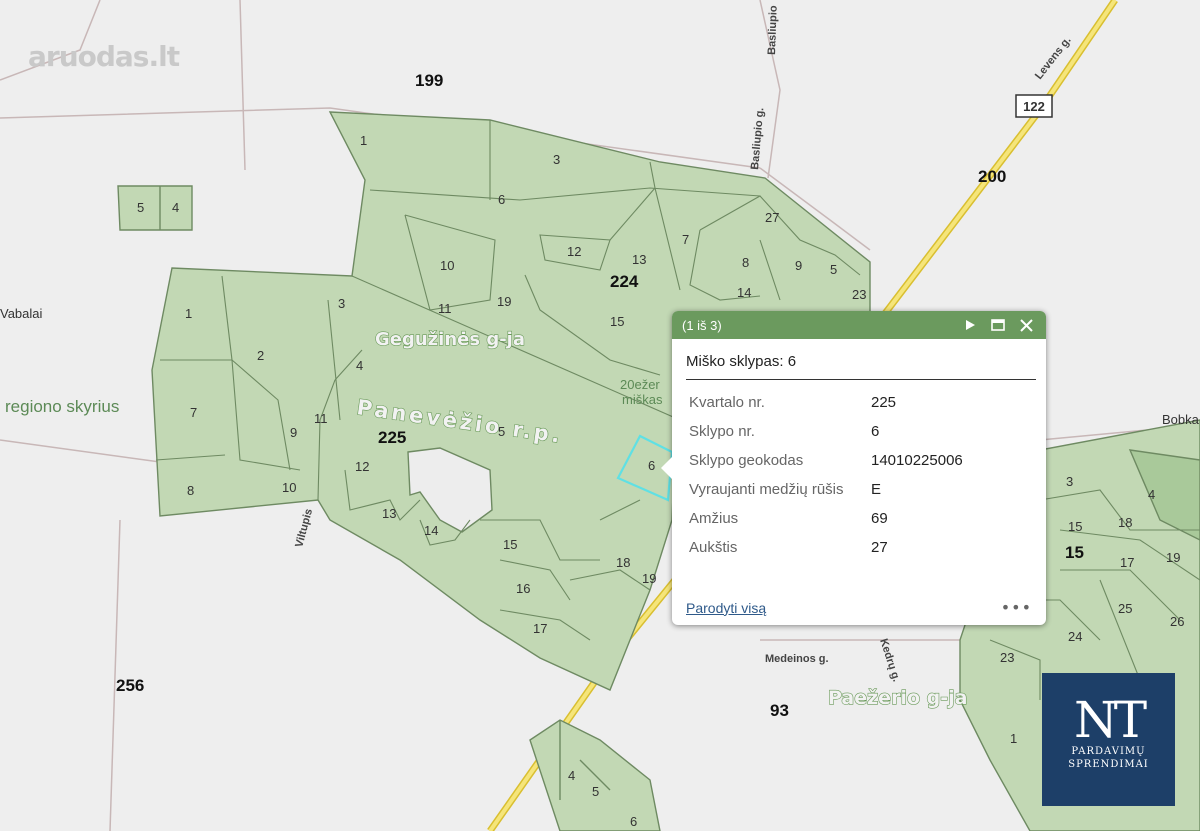 Image resolution: width=1200 pixels, height=831 pixels. I want to click on popup-pointer, so click(666, 468).